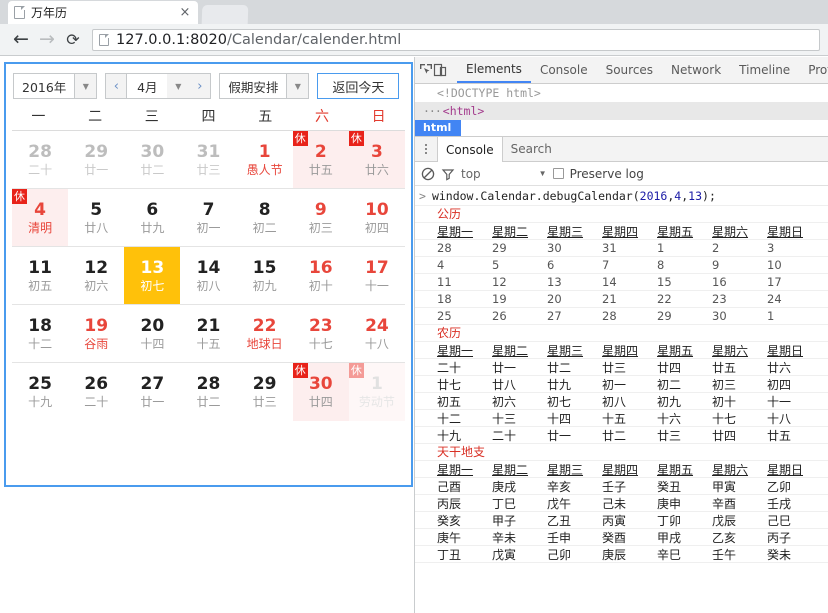 Image resolution: width=828 pixels, height=613 pixels. Describe the element at coordinates (377, 275) in the screenshot. I see `calendar-day-cell: 17 十一` at that location.